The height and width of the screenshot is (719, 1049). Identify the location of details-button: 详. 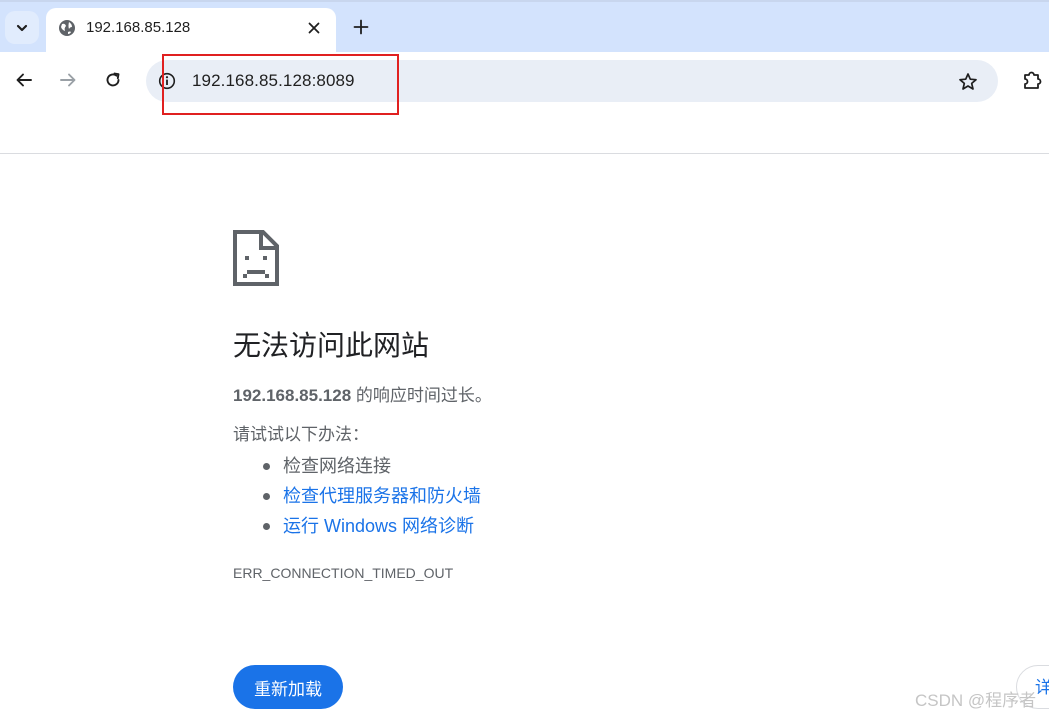
(1032, 687).